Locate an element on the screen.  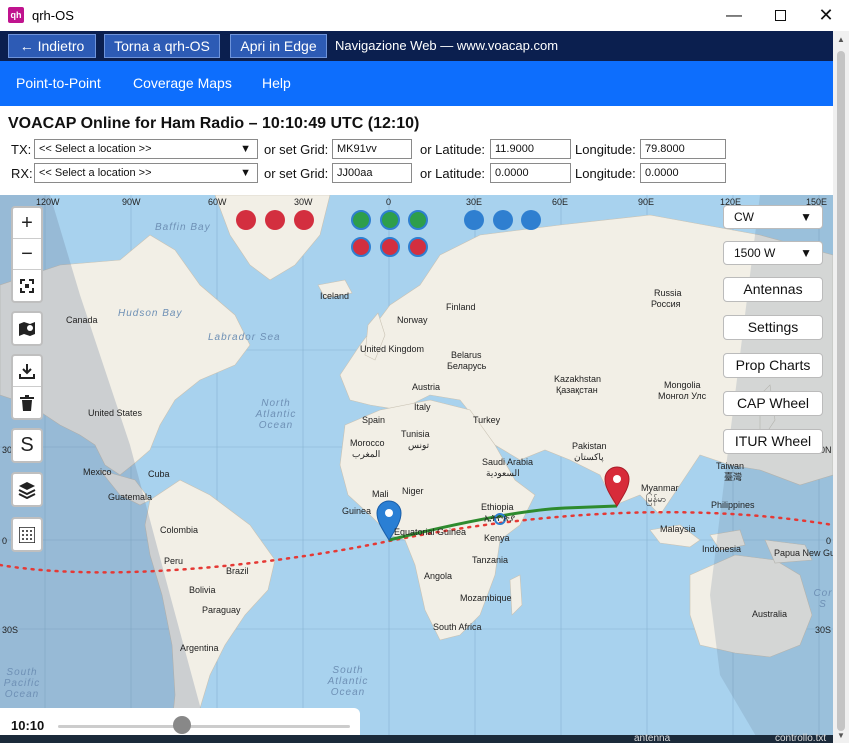
map-label: South Pacific Ocean is located at coordinates (22, 683).